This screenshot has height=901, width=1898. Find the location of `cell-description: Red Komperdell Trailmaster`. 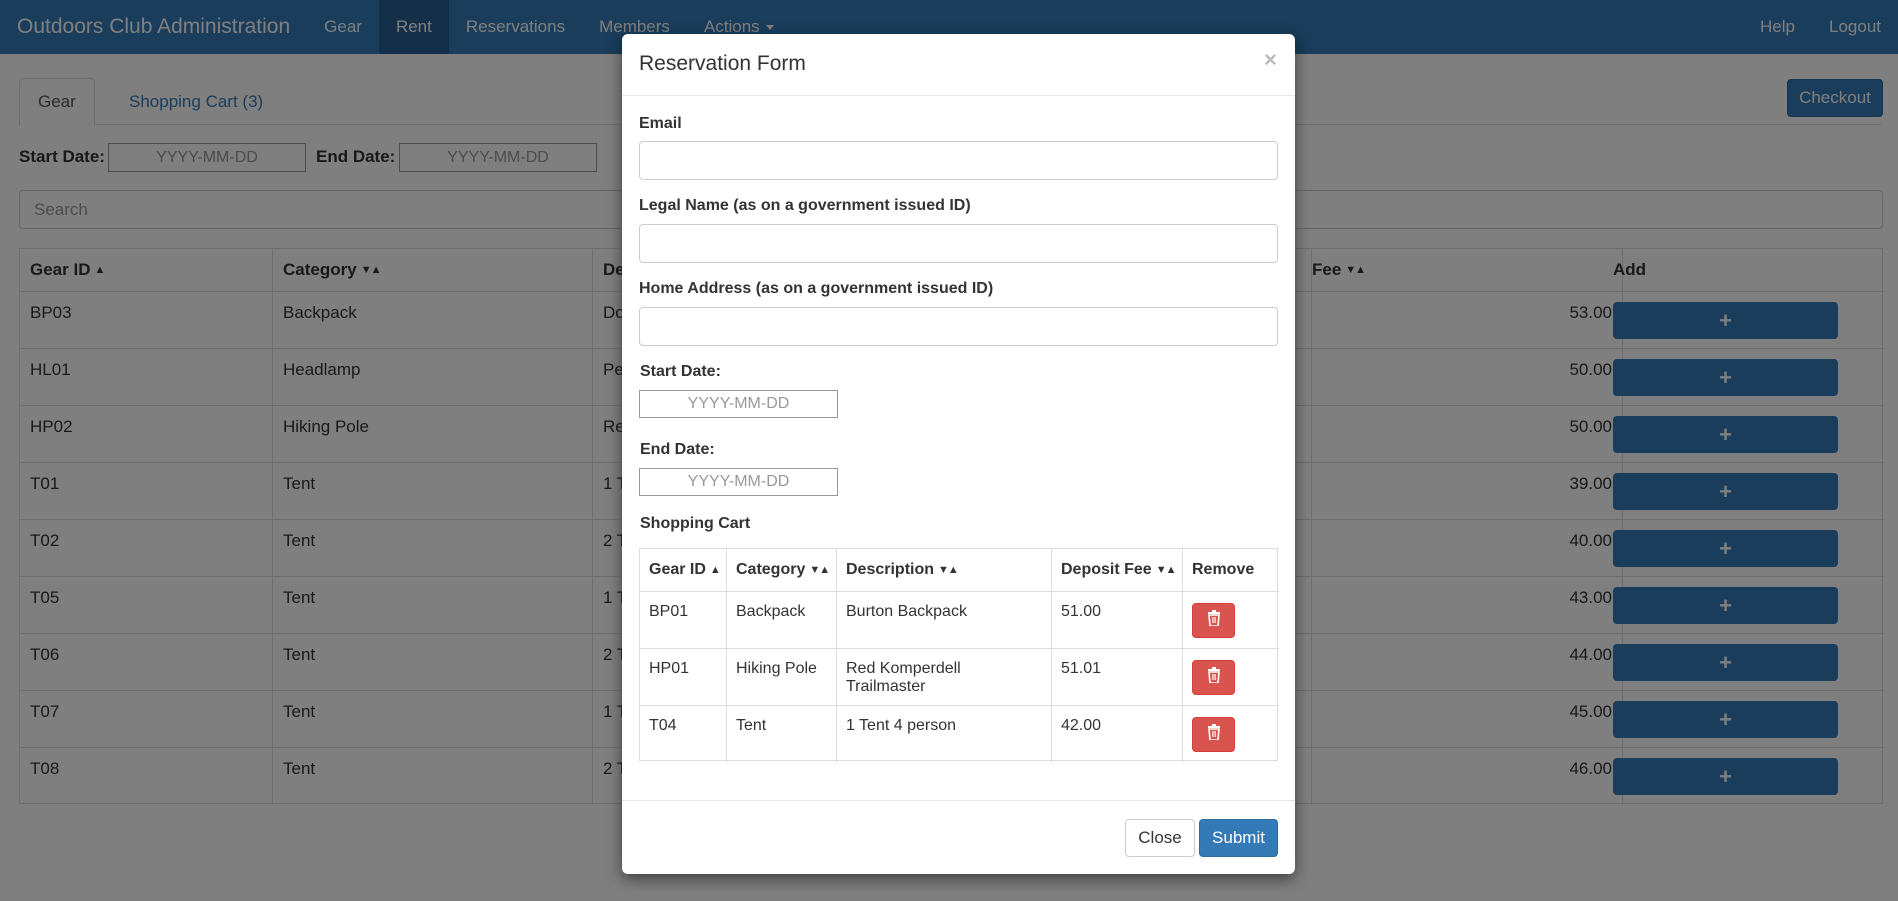

cell-description: Red Komperdell Trailmaster is located at coordinates (944, 677).